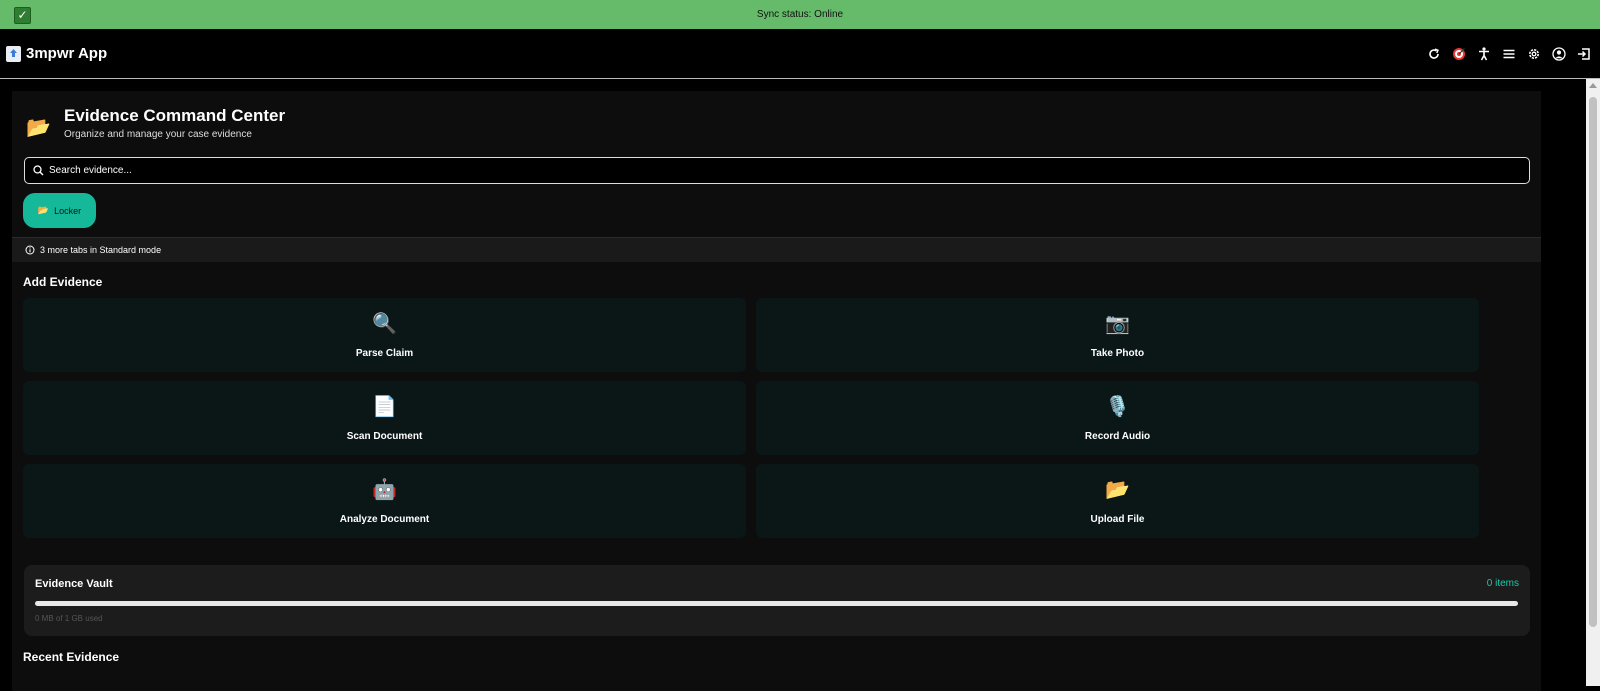 This screenshot has height=691, width=1600. I want to click on top-actions, so click(1509, 54).